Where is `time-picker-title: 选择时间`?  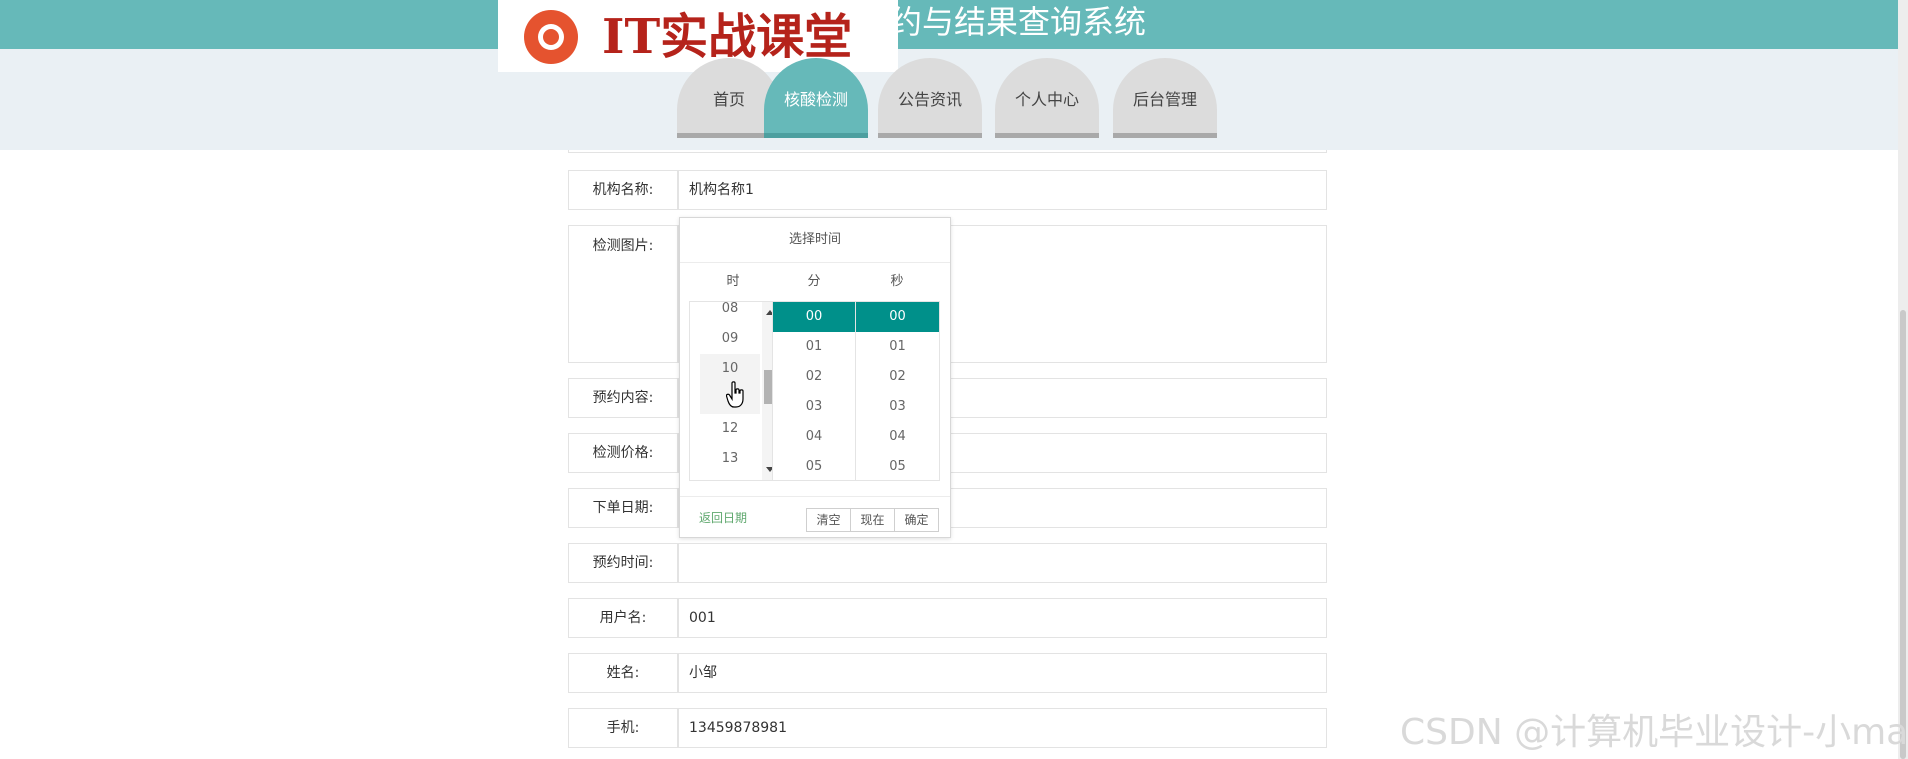 time-picker-title: 选择时间 is located at coordinates (815, 240).